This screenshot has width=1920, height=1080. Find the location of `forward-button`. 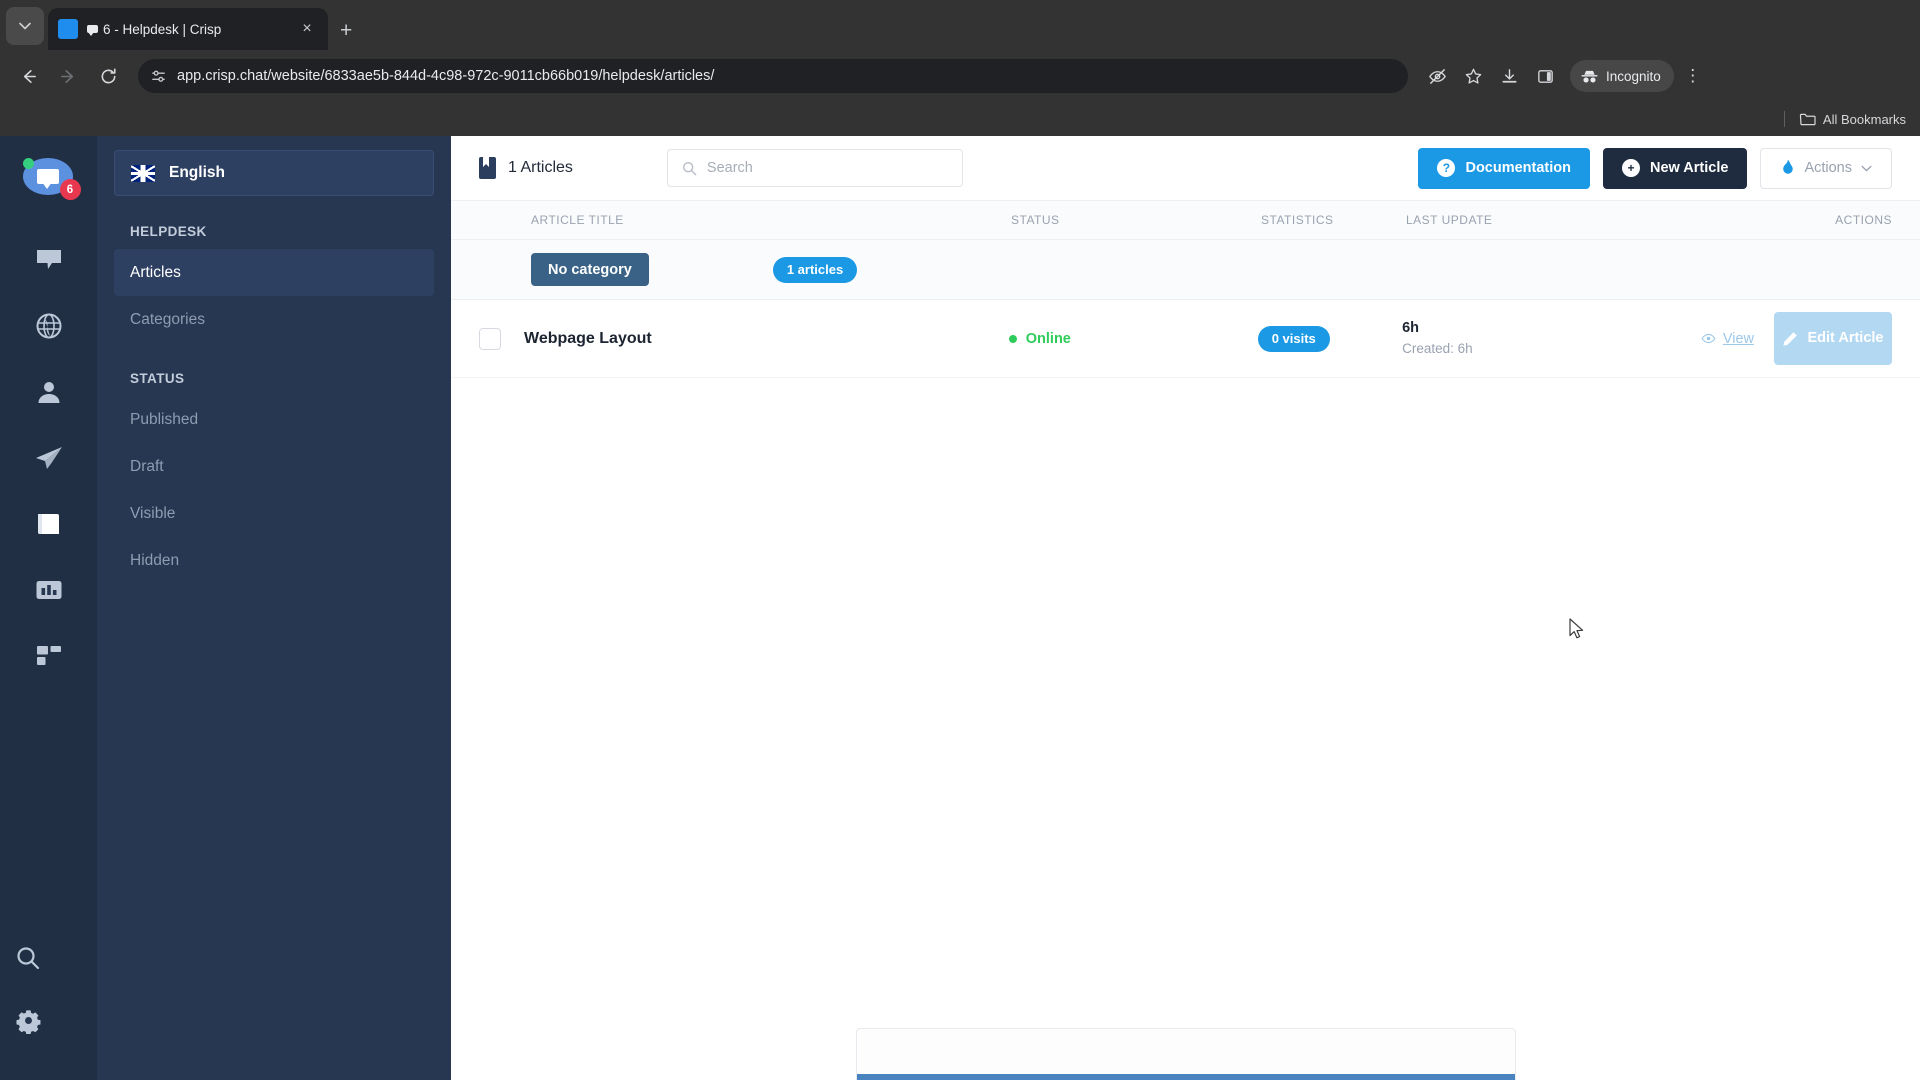

forward-button is located at coordinates (68, 76).